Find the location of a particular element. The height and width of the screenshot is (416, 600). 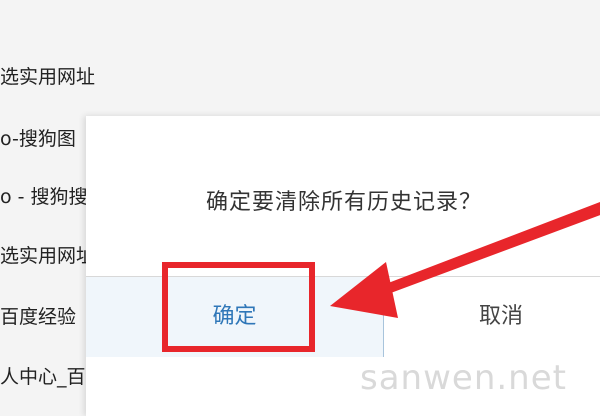

watermark: sanwen.net is located at coordinates (463, 378).